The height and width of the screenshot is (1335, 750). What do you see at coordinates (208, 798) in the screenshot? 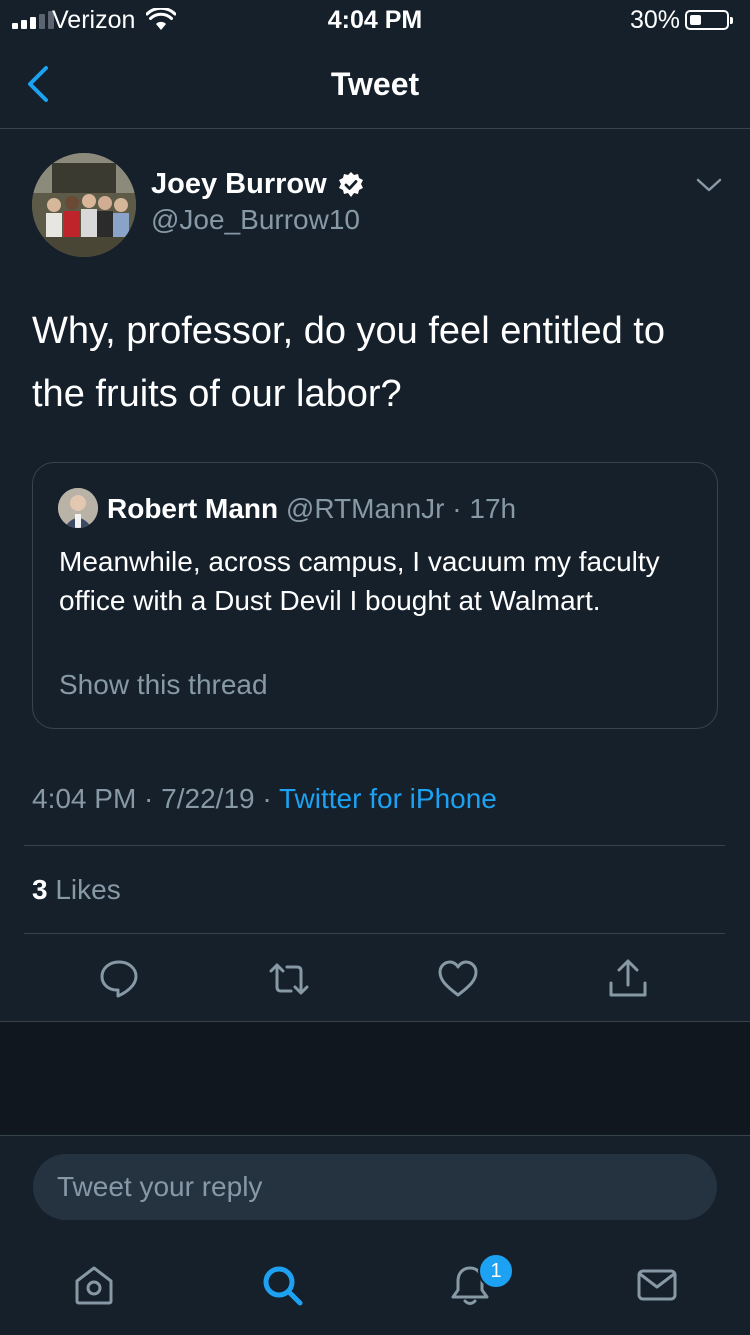
I see `tweet-date: 7/22/19` at bounding box center [208, 798].